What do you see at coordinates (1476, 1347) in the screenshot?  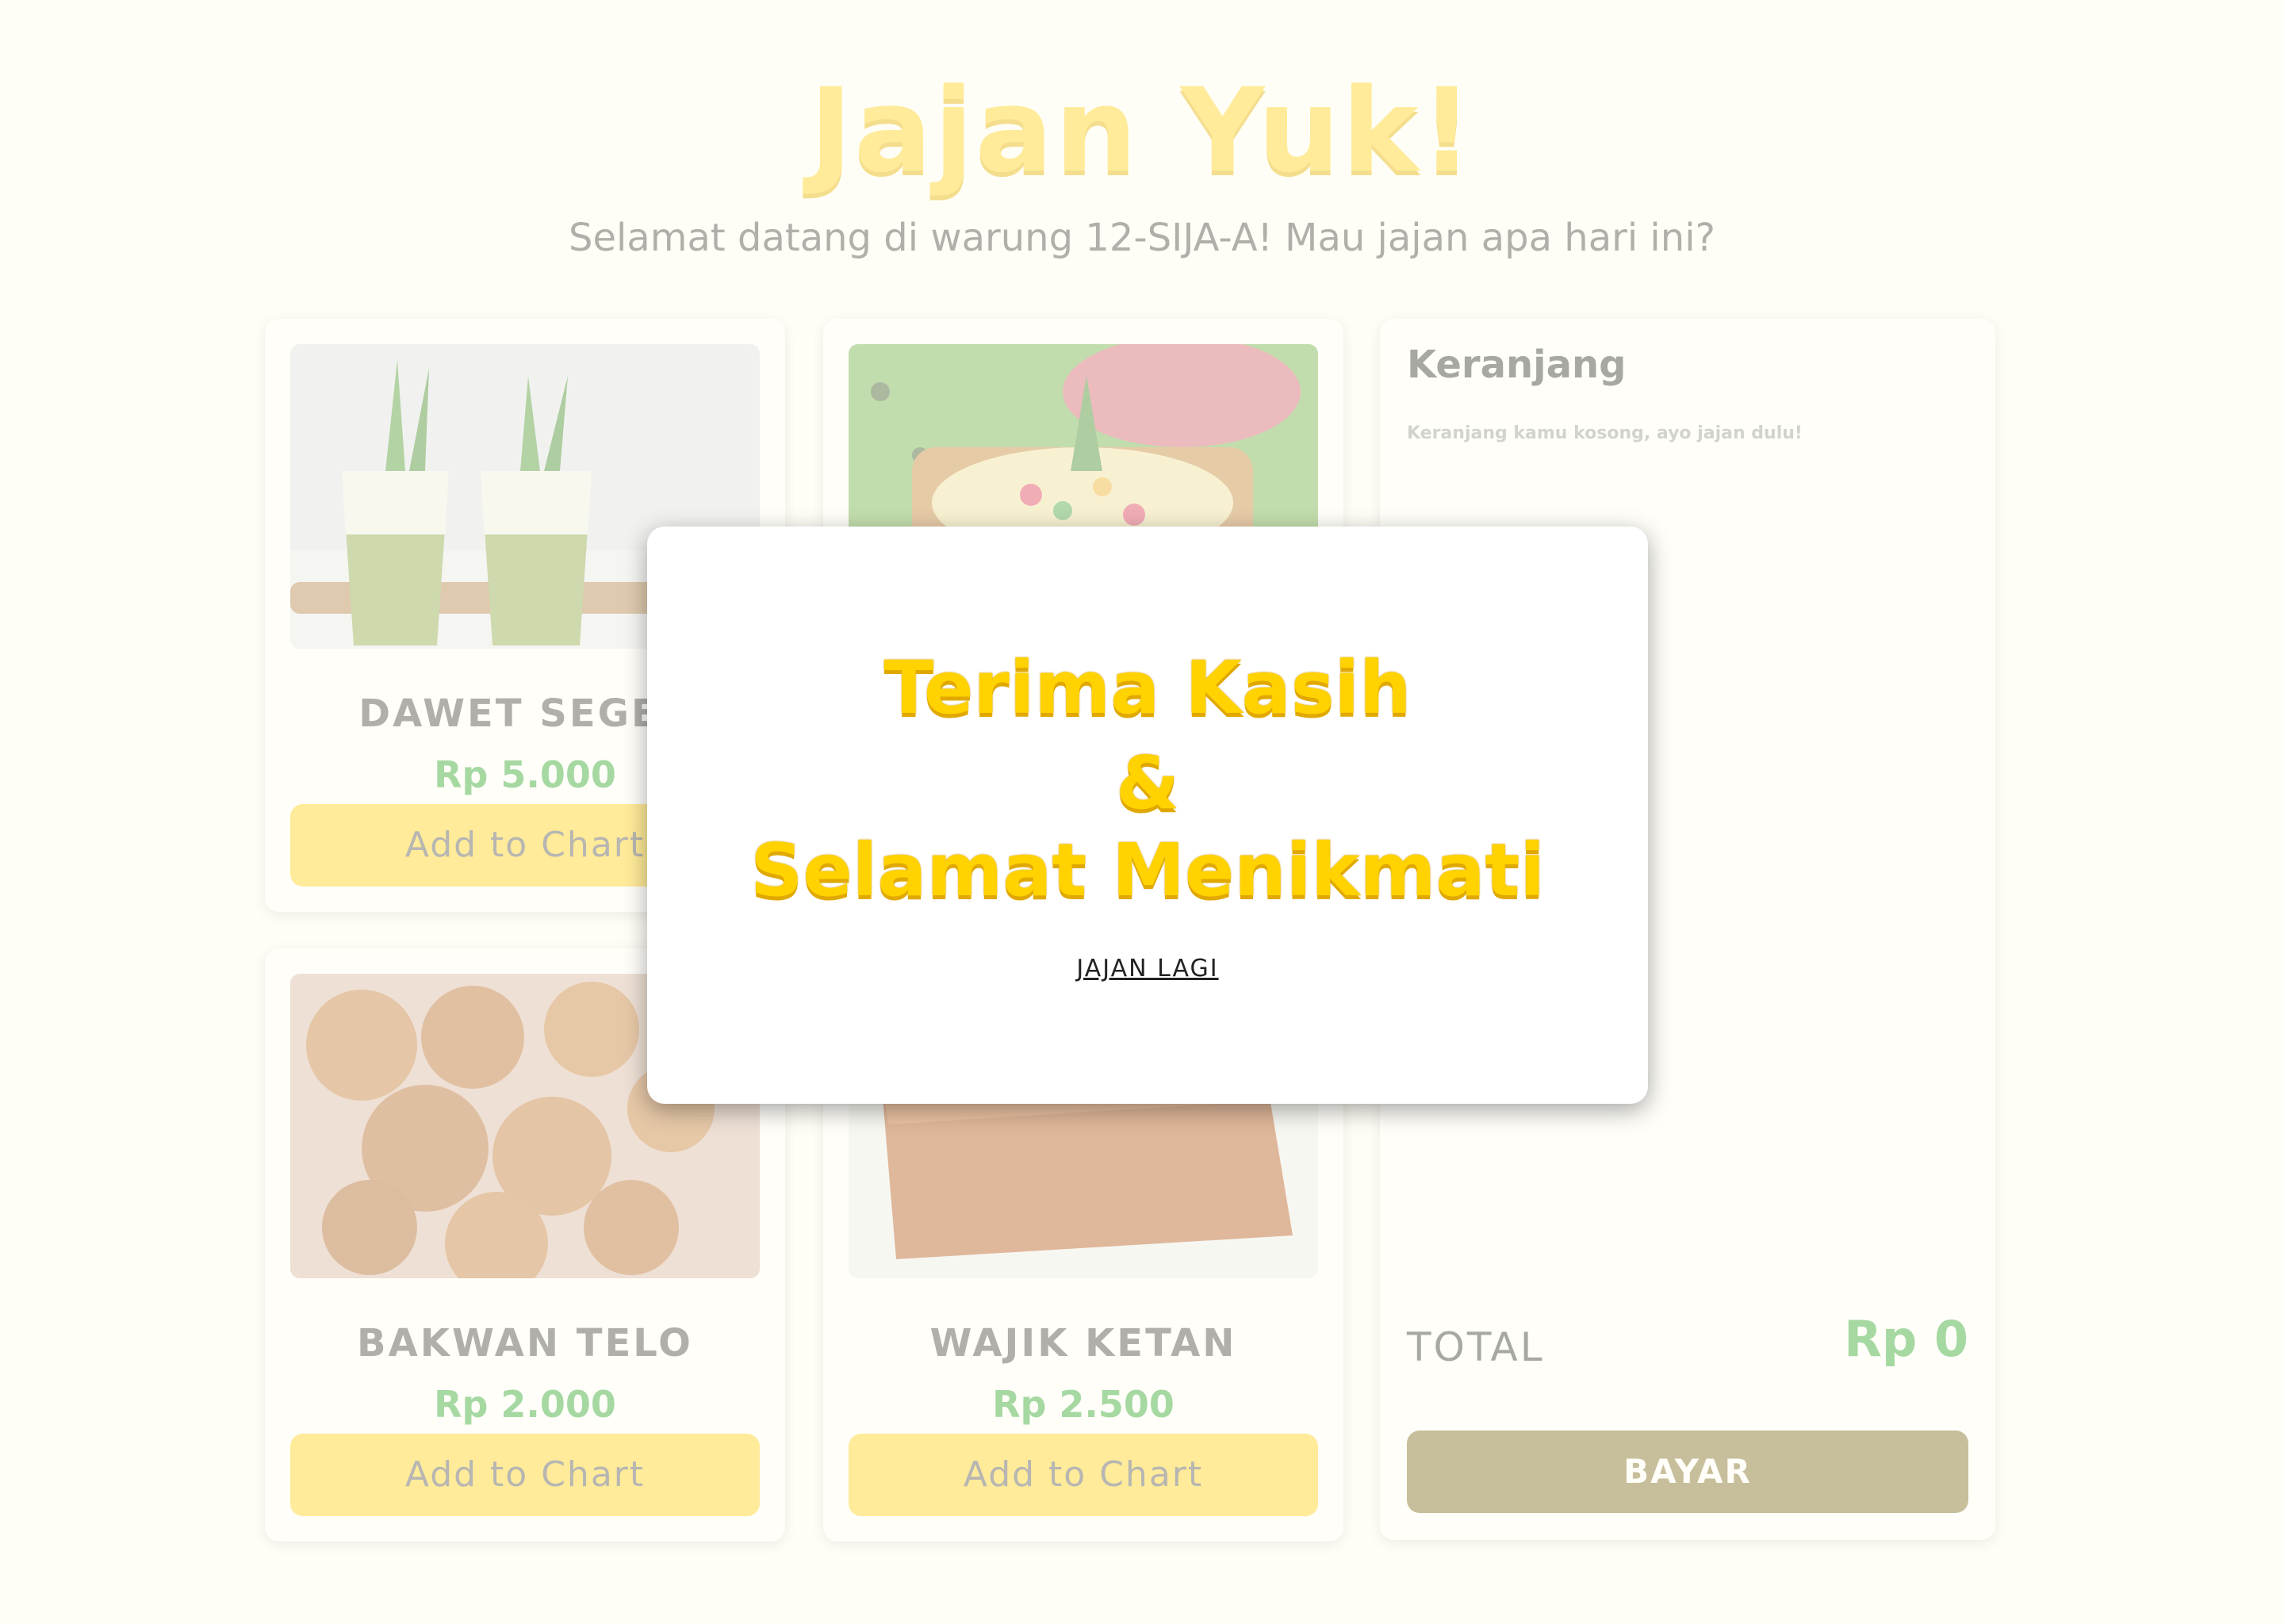 I see `total-label: TOTAL` at bounding box center [1476, 1347].